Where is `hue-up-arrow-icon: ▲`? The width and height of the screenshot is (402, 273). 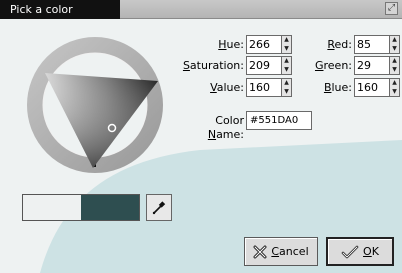 hue-up-arrow-icon: ▲ is located at coordinates (286, 40).